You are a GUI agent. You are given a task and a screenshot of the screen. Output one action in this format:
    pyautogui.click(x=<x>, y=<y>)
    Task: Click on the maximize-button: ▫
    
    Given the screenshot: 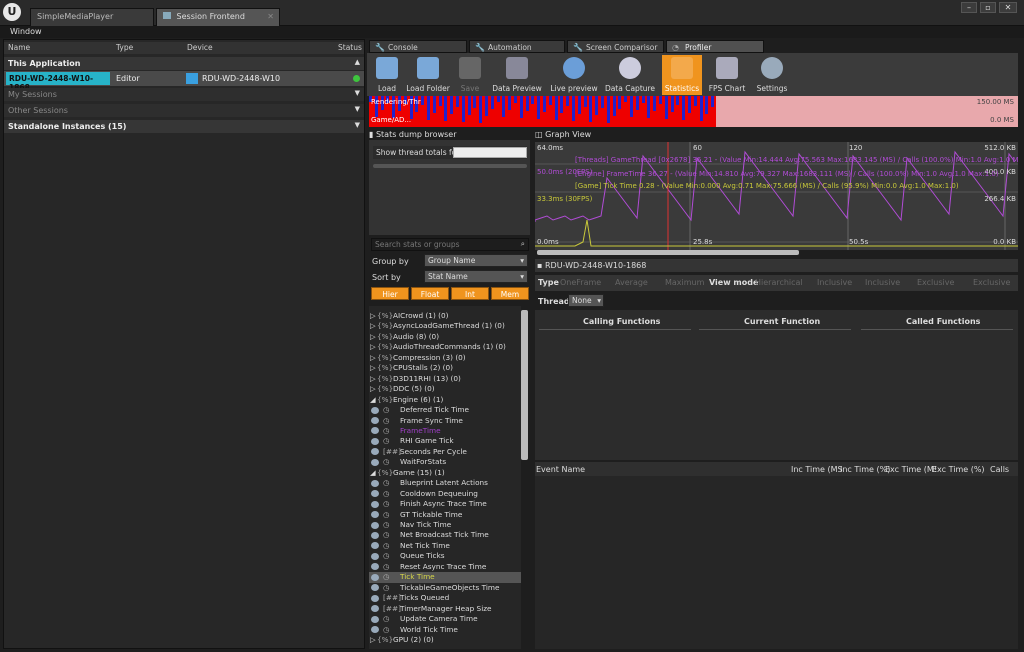 What is the action you would take?
    pyautogui.click(x=988, y=7)
    